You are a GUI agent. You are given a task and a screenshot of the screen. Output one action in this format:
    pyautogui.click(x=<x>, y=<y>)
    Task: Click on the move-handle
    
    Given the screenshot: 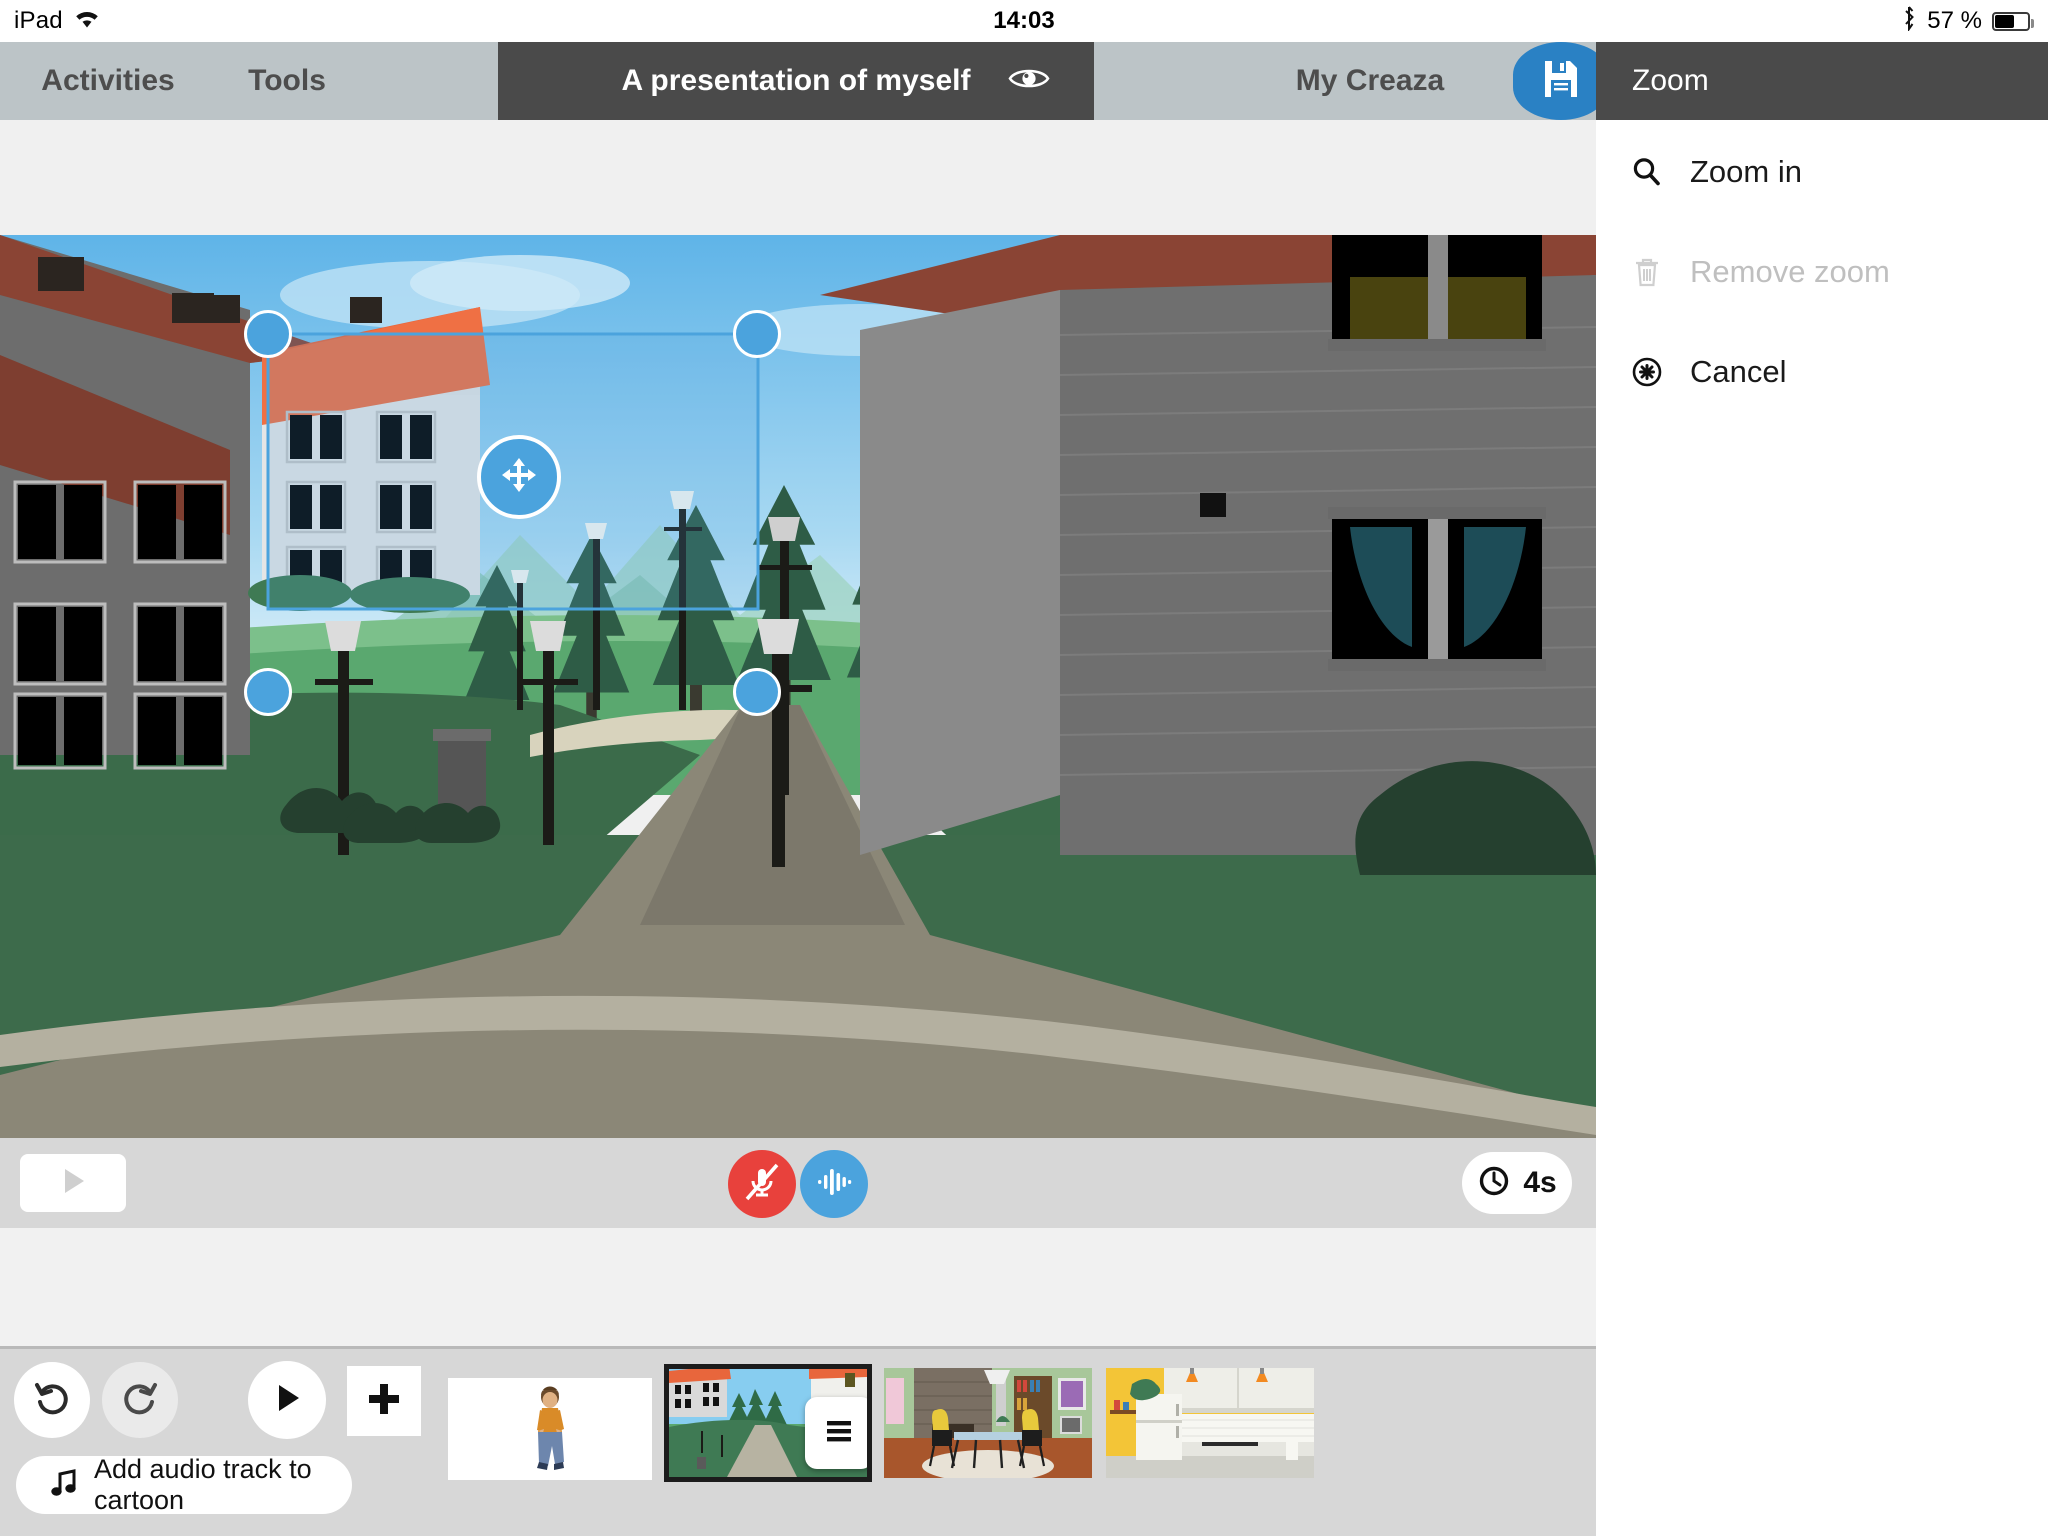 What is the action you would take?
    pyautogui.click(x=519, y=477)
    